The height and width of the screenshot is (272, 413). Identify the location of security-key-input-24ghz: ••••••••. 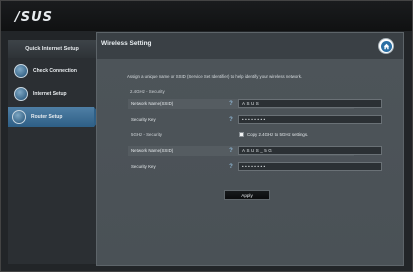
(310, 119).